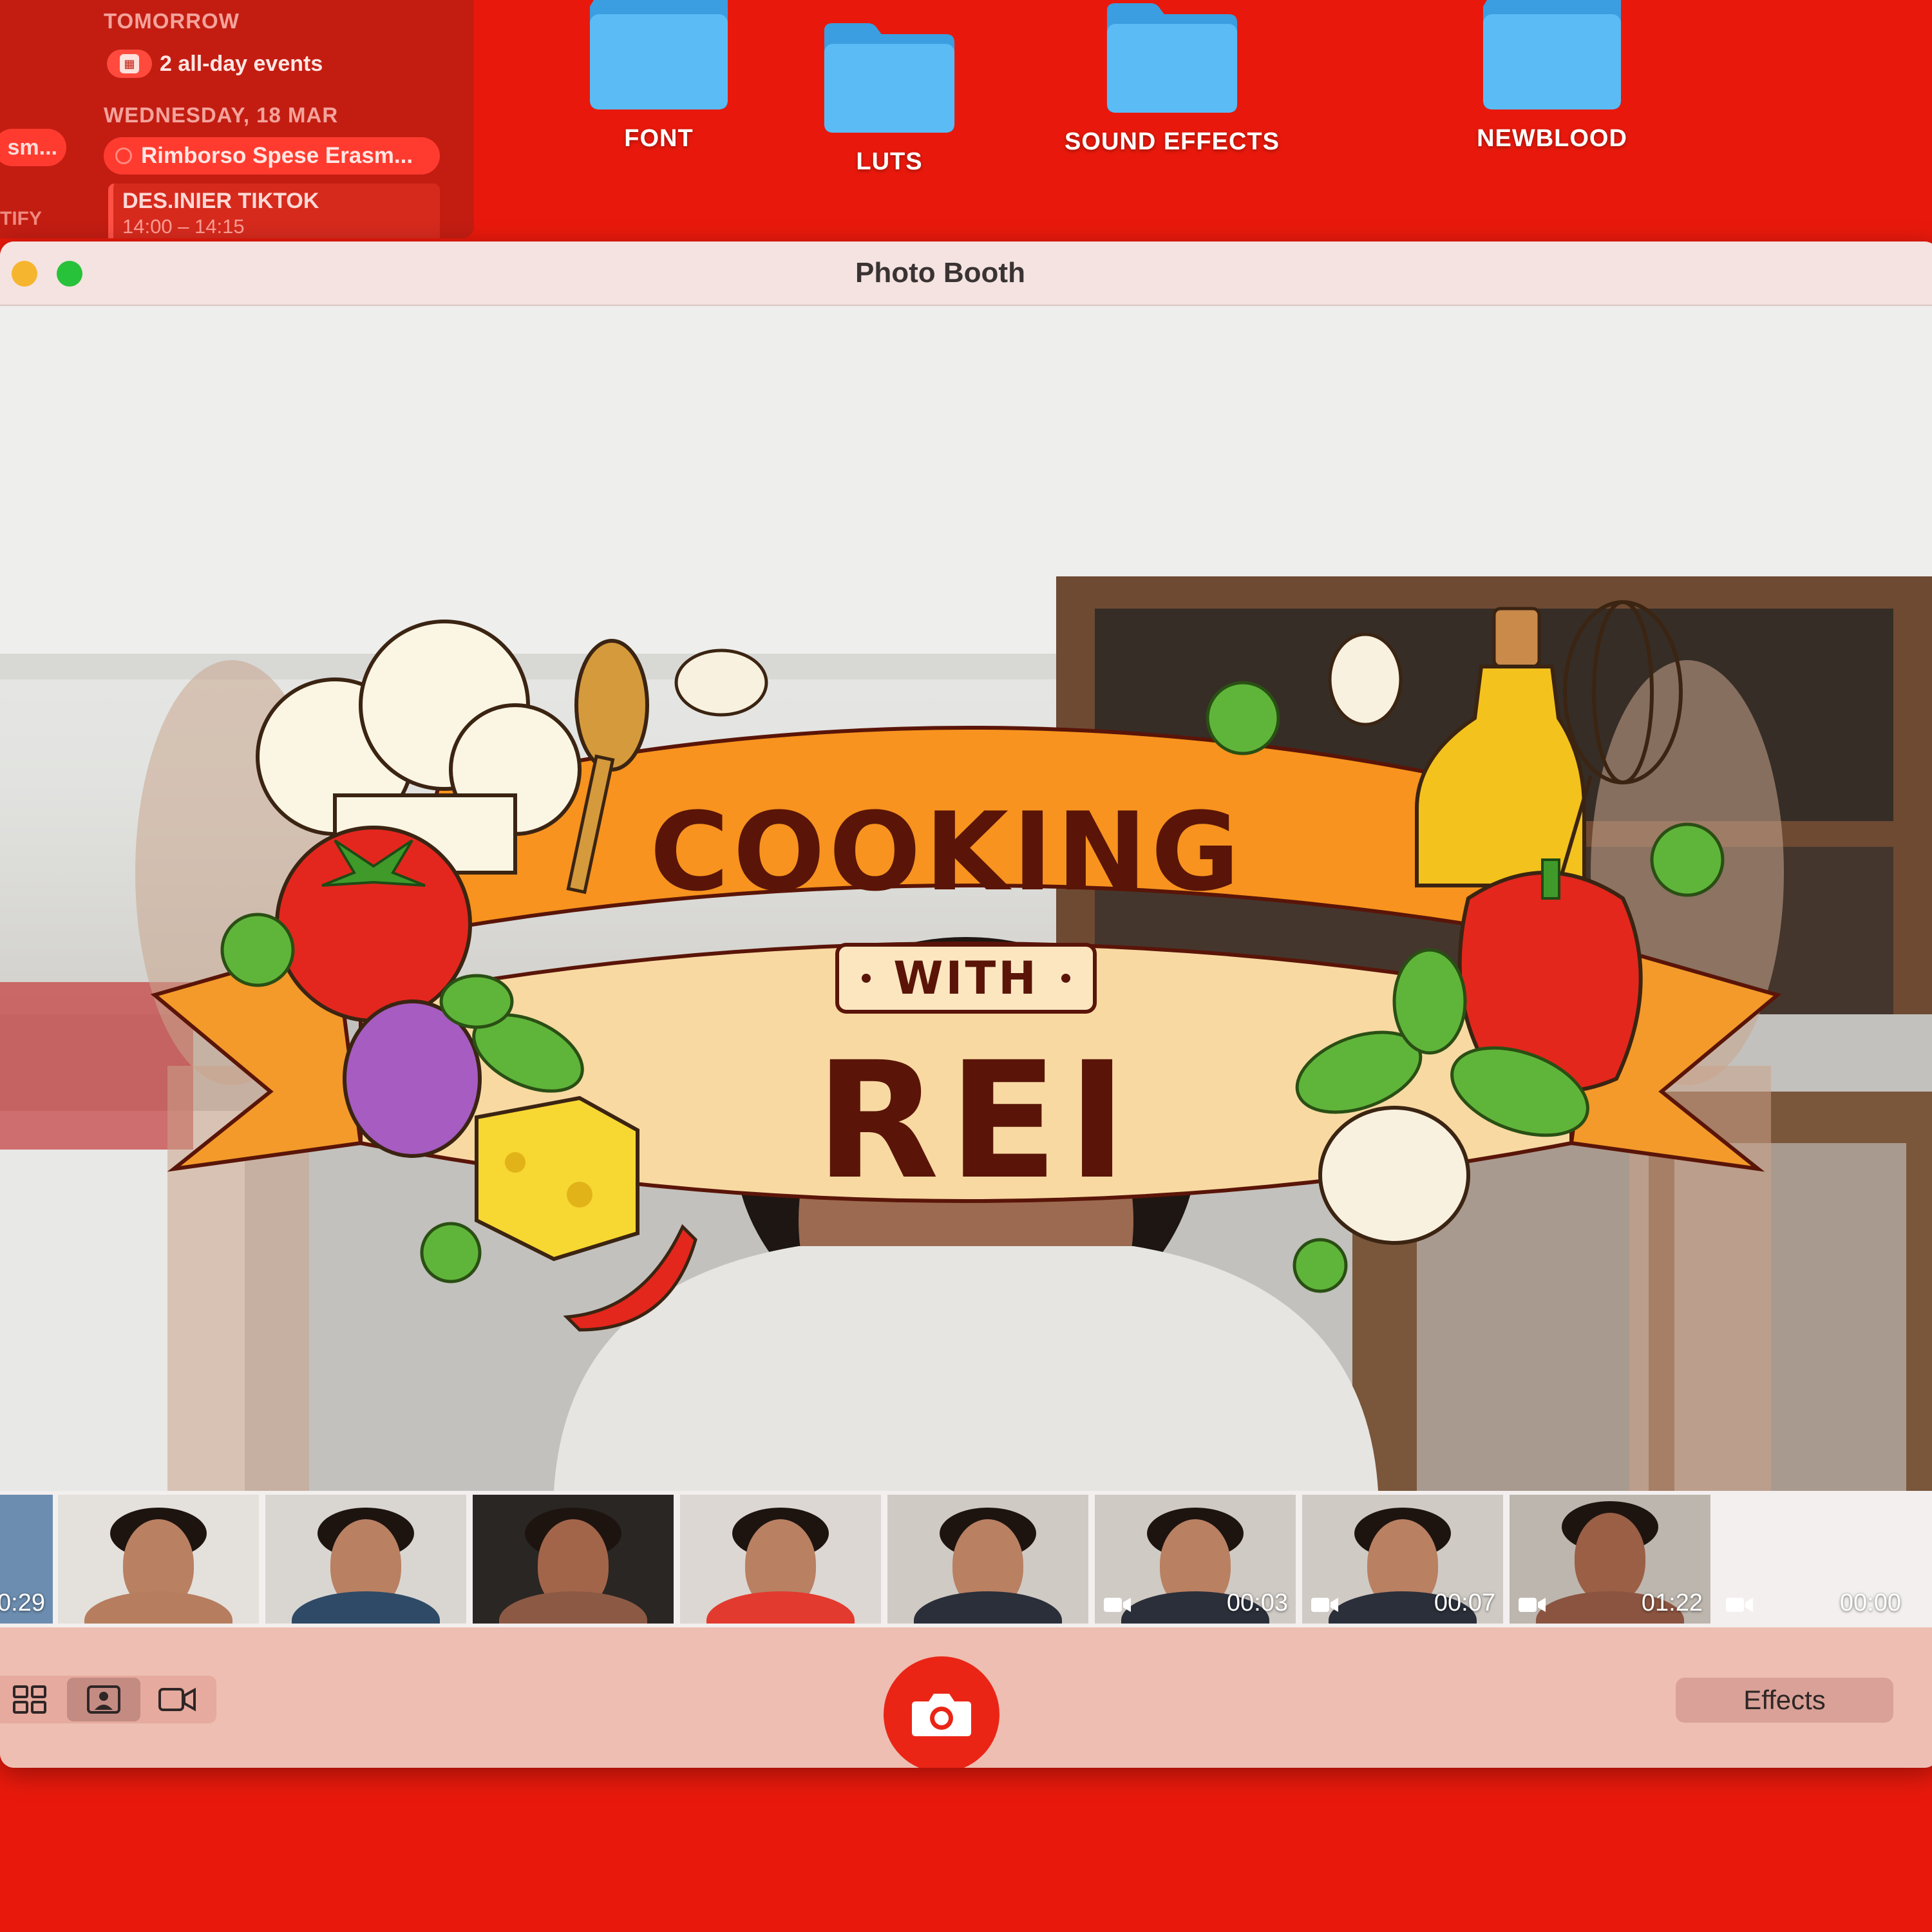 This screenshot has height=1932, width=1932. What do you see at coordinates (1172, 141) in the screenshot?
I see `folder-label: SOUND EFFECTS` at bounding box center [1172, 141].